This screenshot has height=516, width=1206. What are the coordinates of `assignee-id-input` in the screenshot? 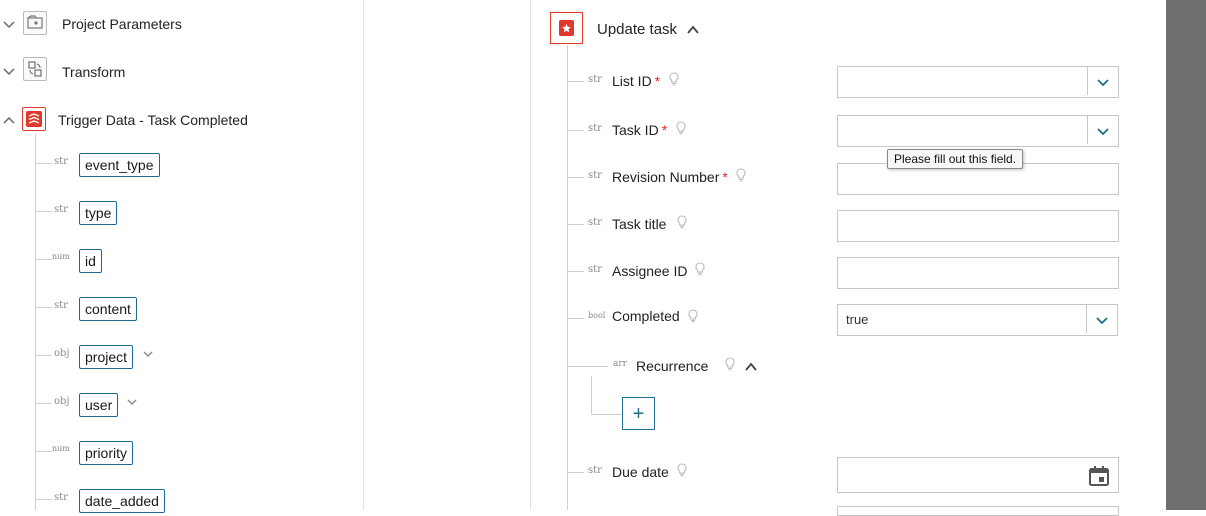 It's located at (978, 273).